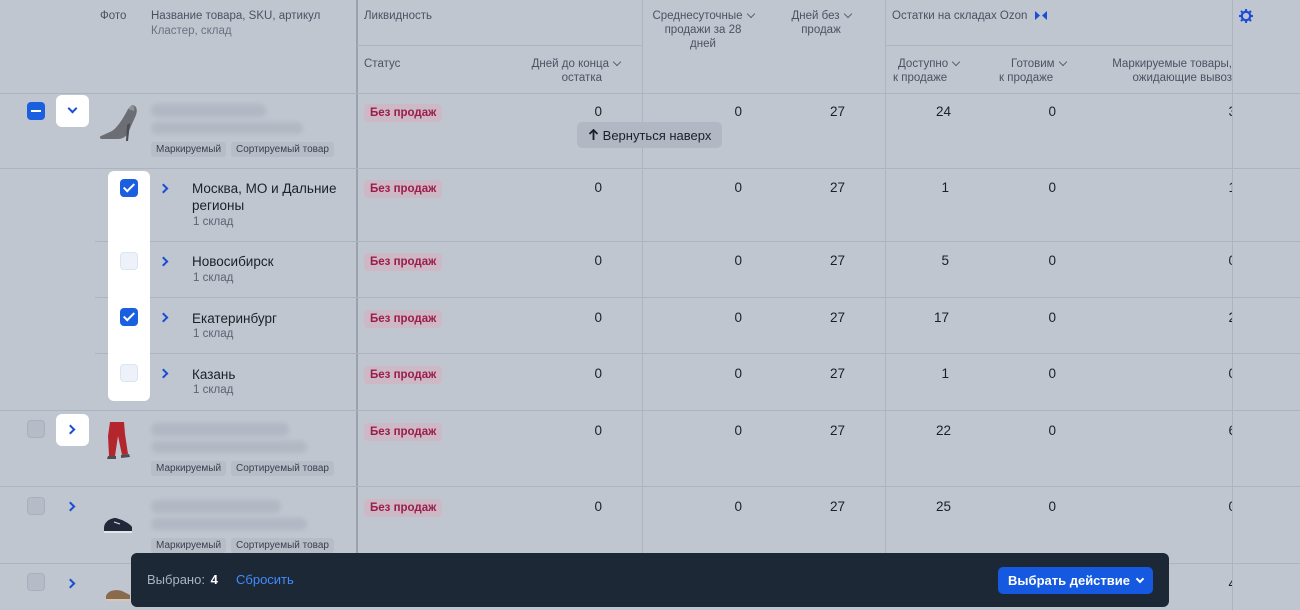 This screenshot has height=610, width=1300. Describe the element at coordinates (398, 16) in the screenshot. I see `header-liquidity: Ликвидность` at that location.